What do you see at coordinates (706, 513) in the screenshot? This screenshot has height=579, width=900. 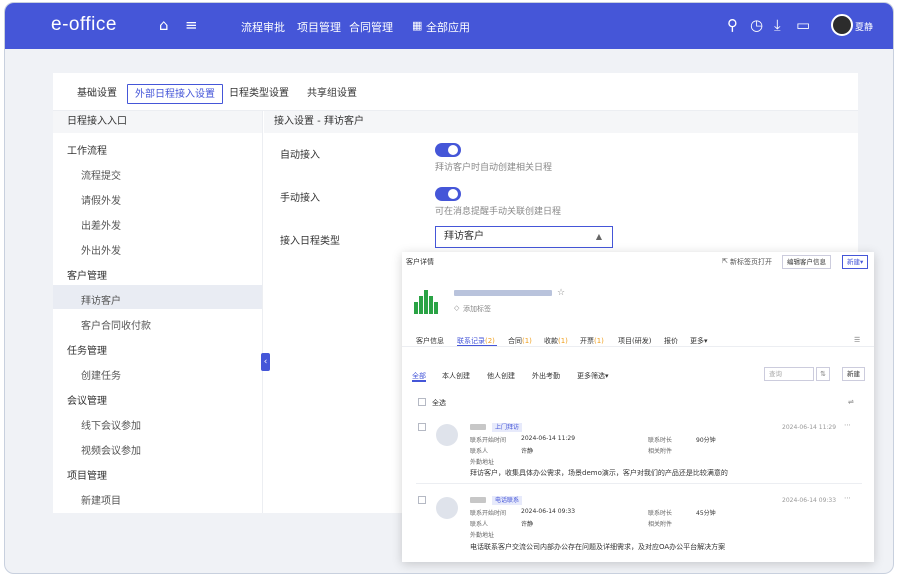 I see `record-field-value: 45分钟` at bounding box center [706, 513].